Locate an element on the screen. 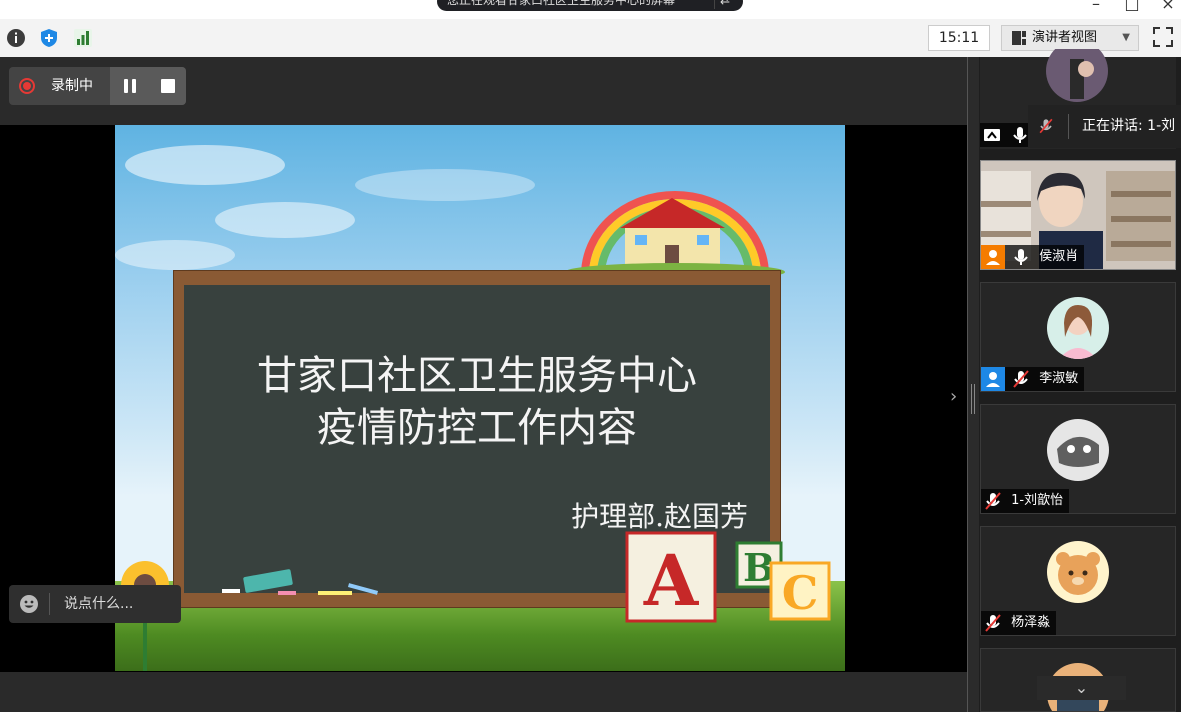 The image size is (1181, 712). maximize-icon: □ is located at coordinates (1132, 6).